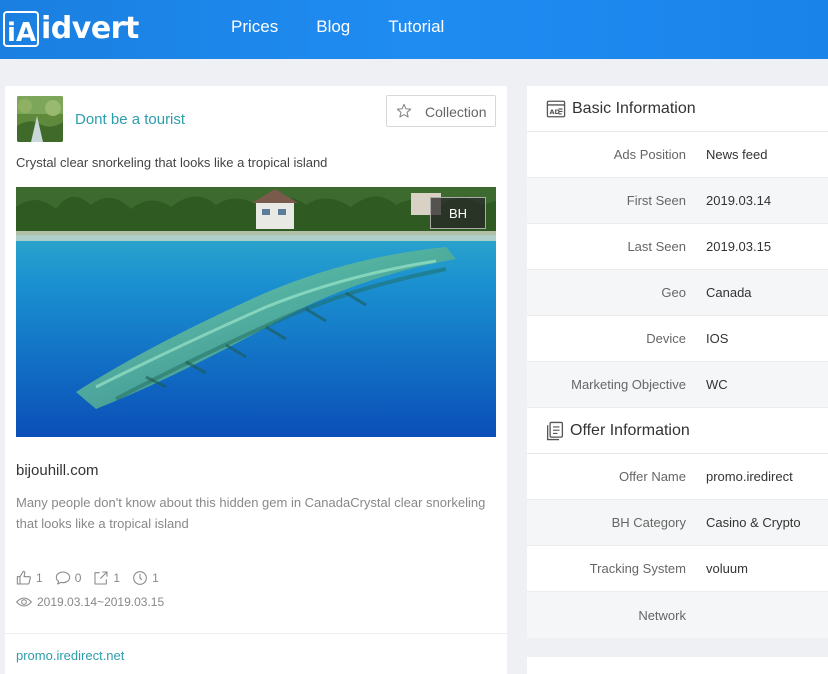  What do you see at coordinates (254, 27) in the screenshot?
I see `nav-link-prices: Prices` at bounding box center [254, 27].